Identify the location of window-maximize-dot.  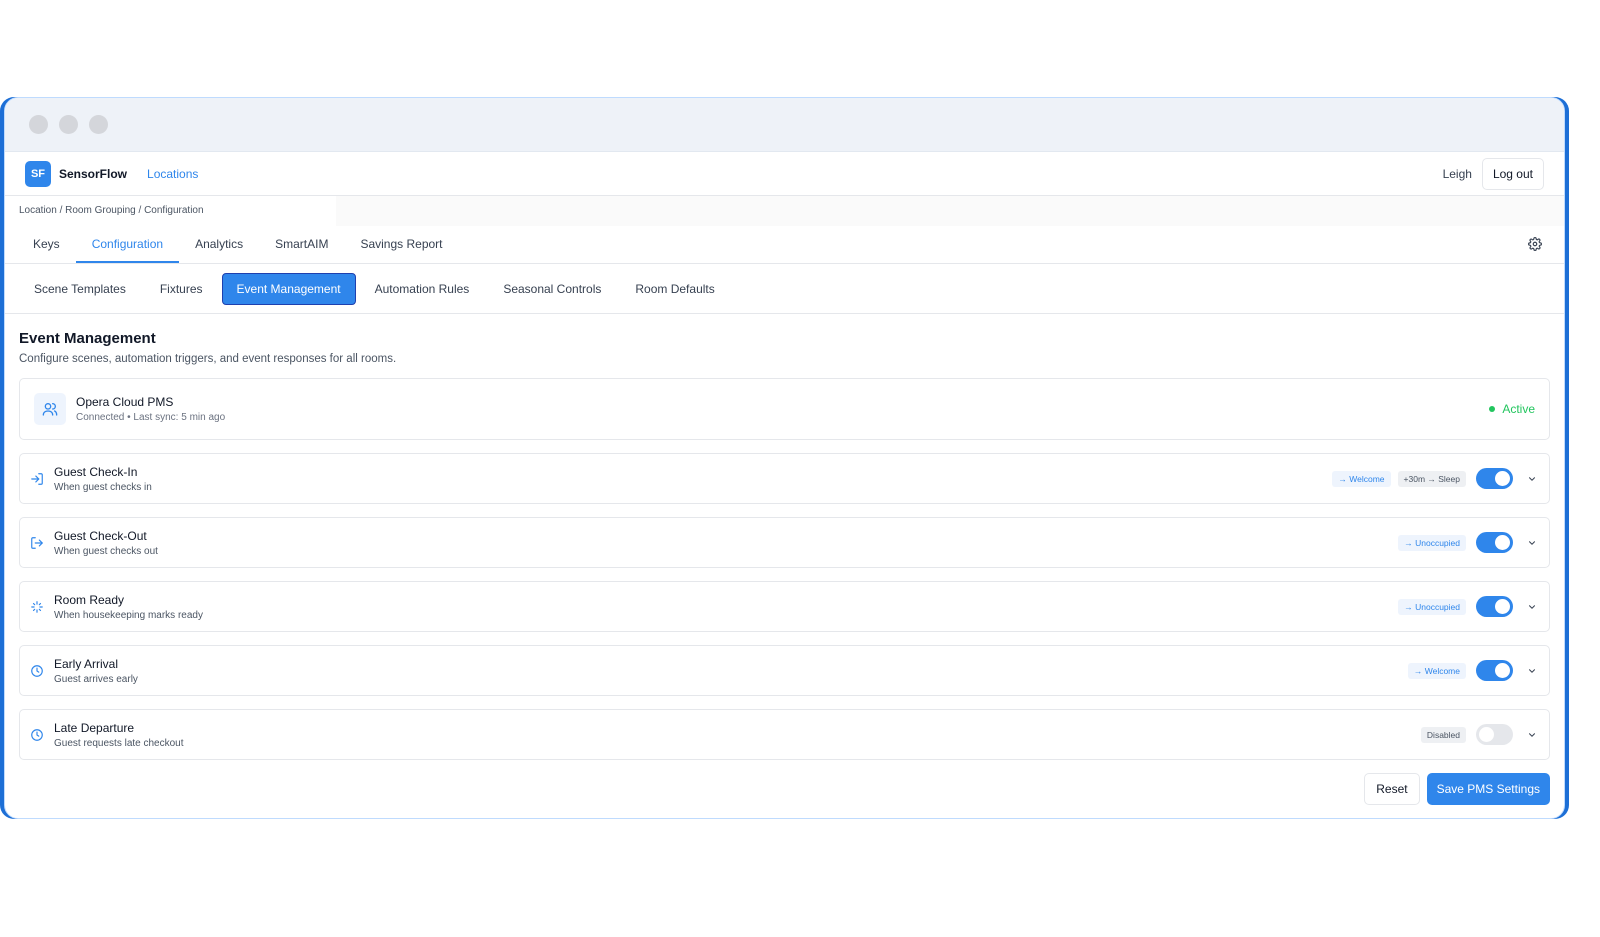
(98, 124).